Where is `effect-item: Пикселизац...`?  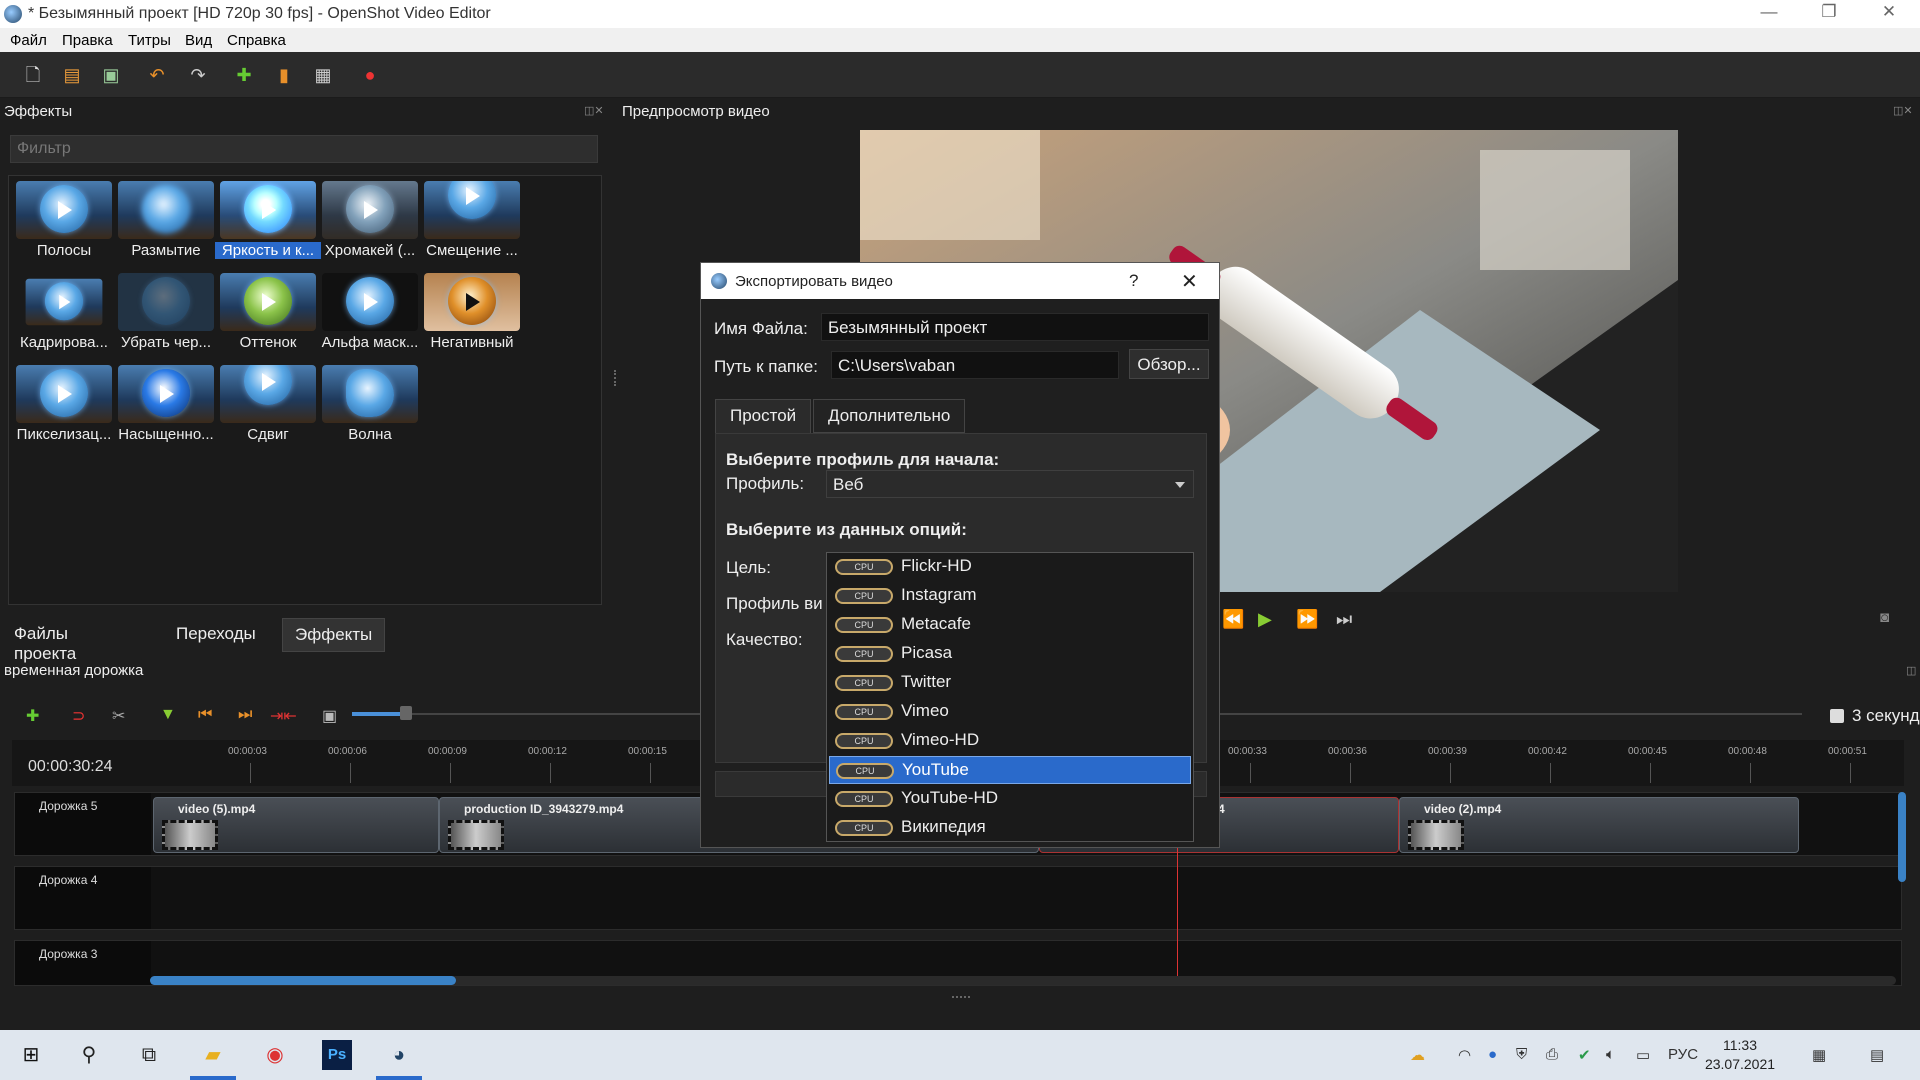
effect-item: Пикселизац... is located at coordinates (61, 407).